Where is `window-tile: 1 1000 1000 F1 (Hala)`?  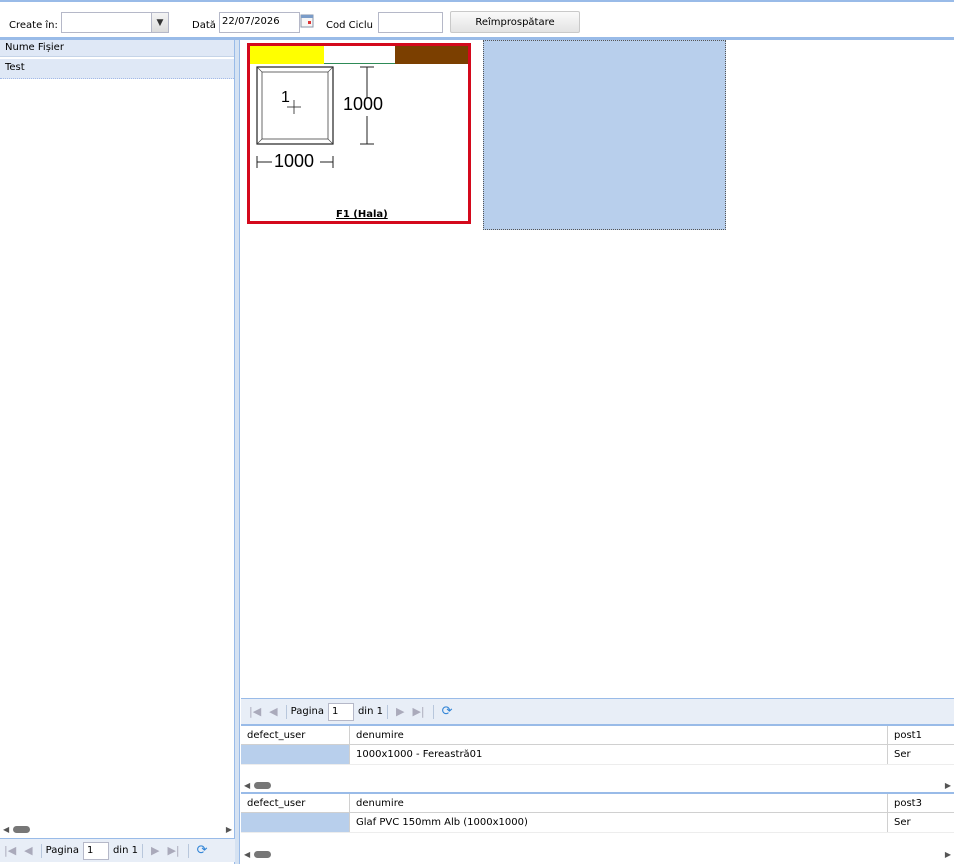 window-tile: 1 1000 1000 F1 (Hala) is located at coordinates (361, 135).